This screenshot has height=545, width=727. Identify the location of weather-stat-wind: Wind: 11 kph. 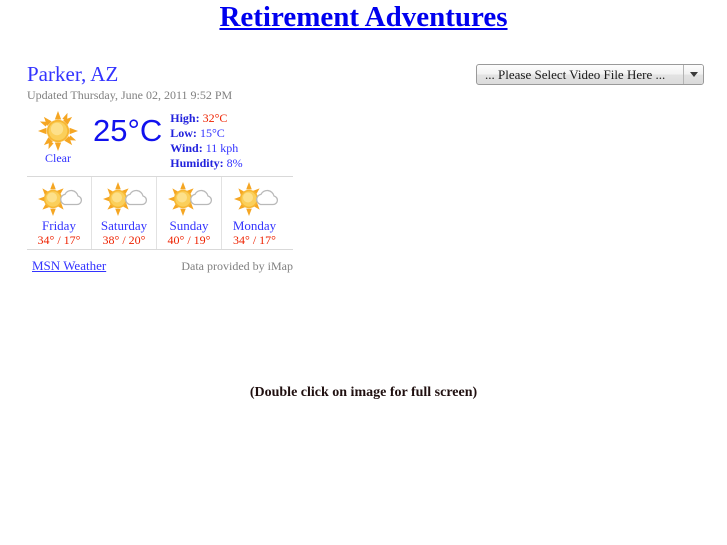
(206, 148).